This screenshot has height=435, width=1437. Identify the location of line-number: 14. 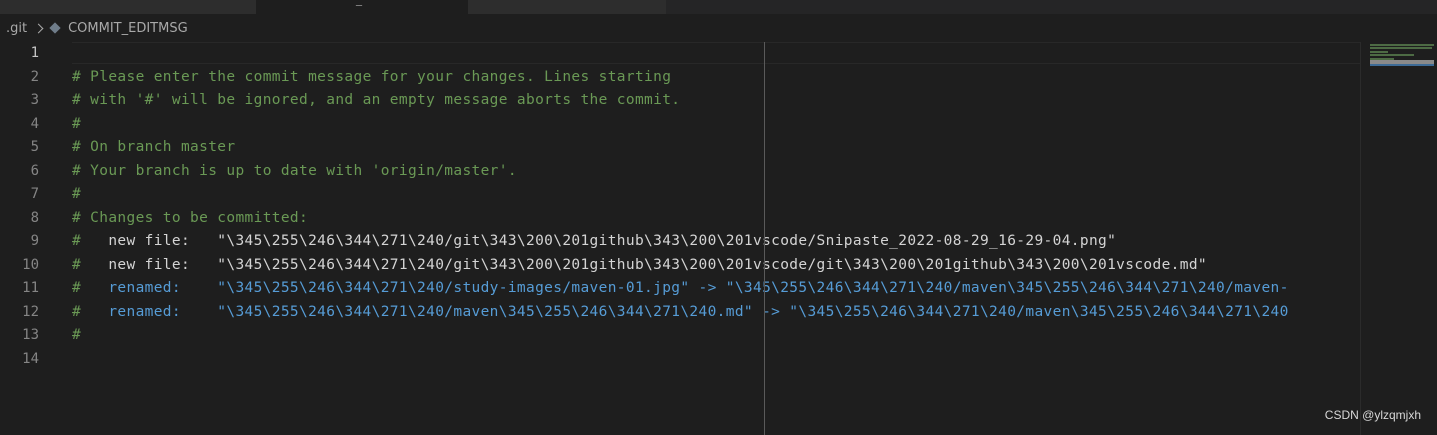
(30, 358).